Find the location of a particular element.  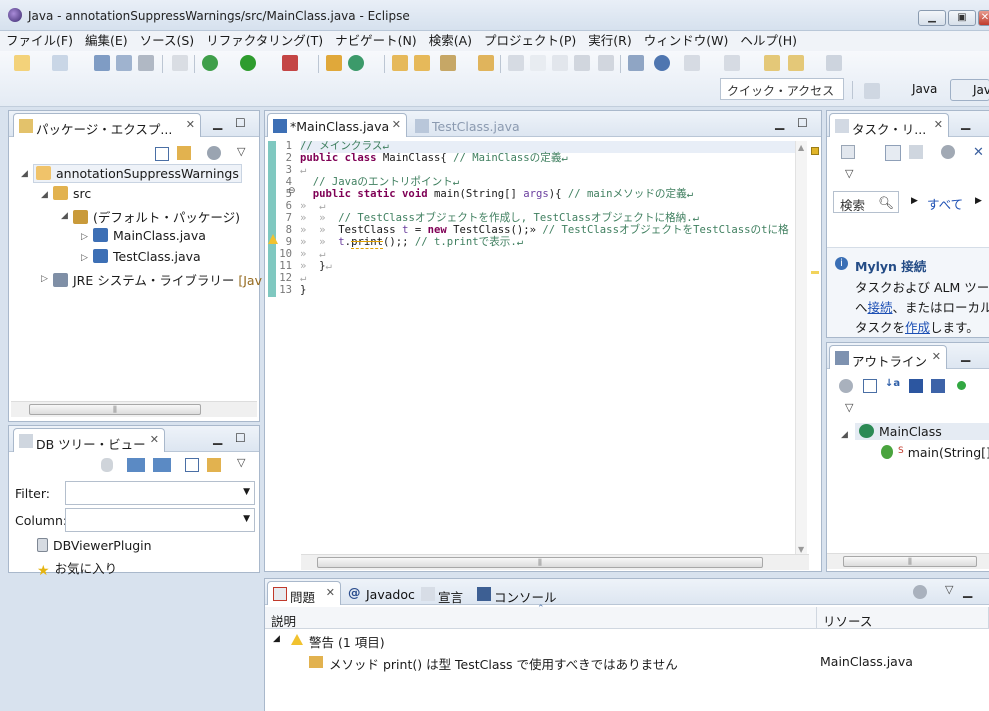

external-tools-icon is located at coordinates (290, 63).